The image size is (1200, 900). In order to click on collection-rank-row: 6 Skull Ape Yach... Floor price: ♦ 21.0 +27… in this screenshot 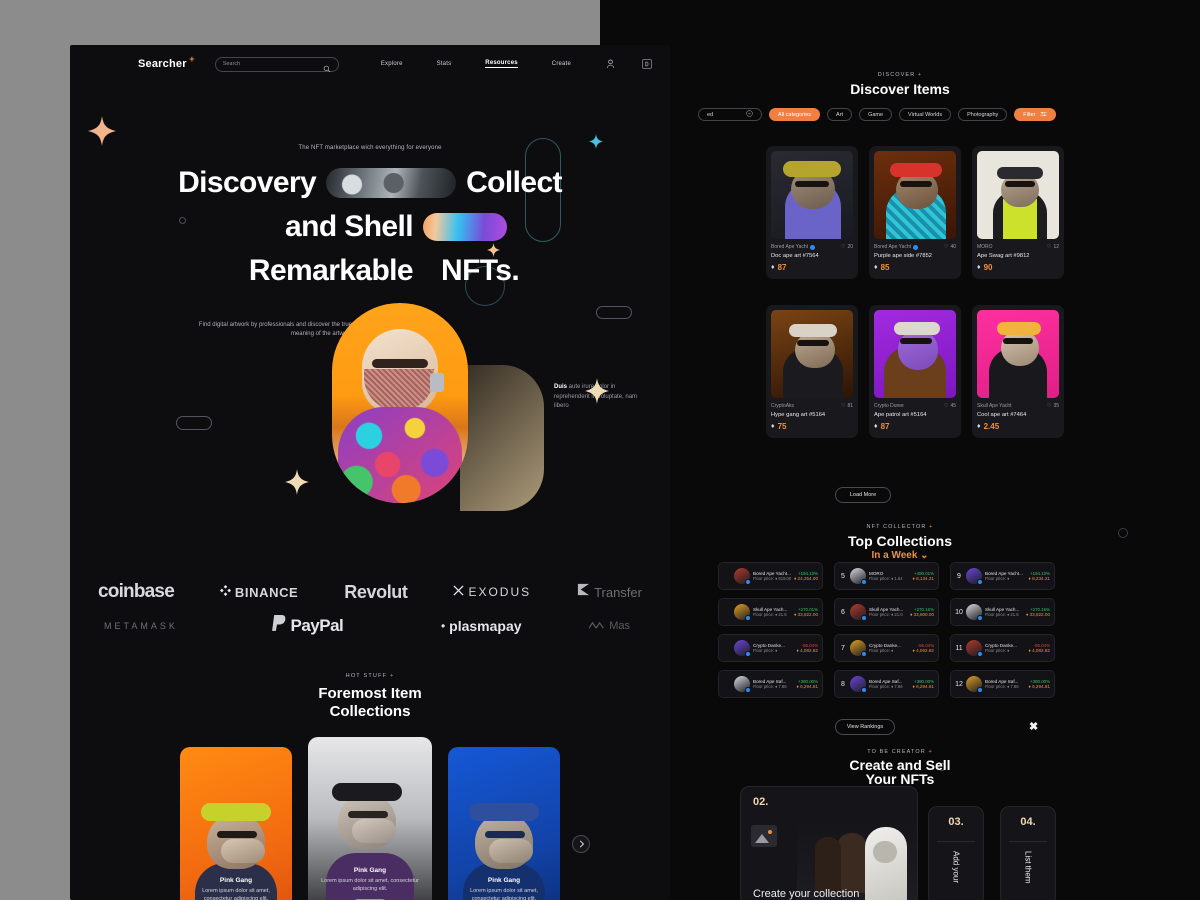, I will do `click(886, 612)`.